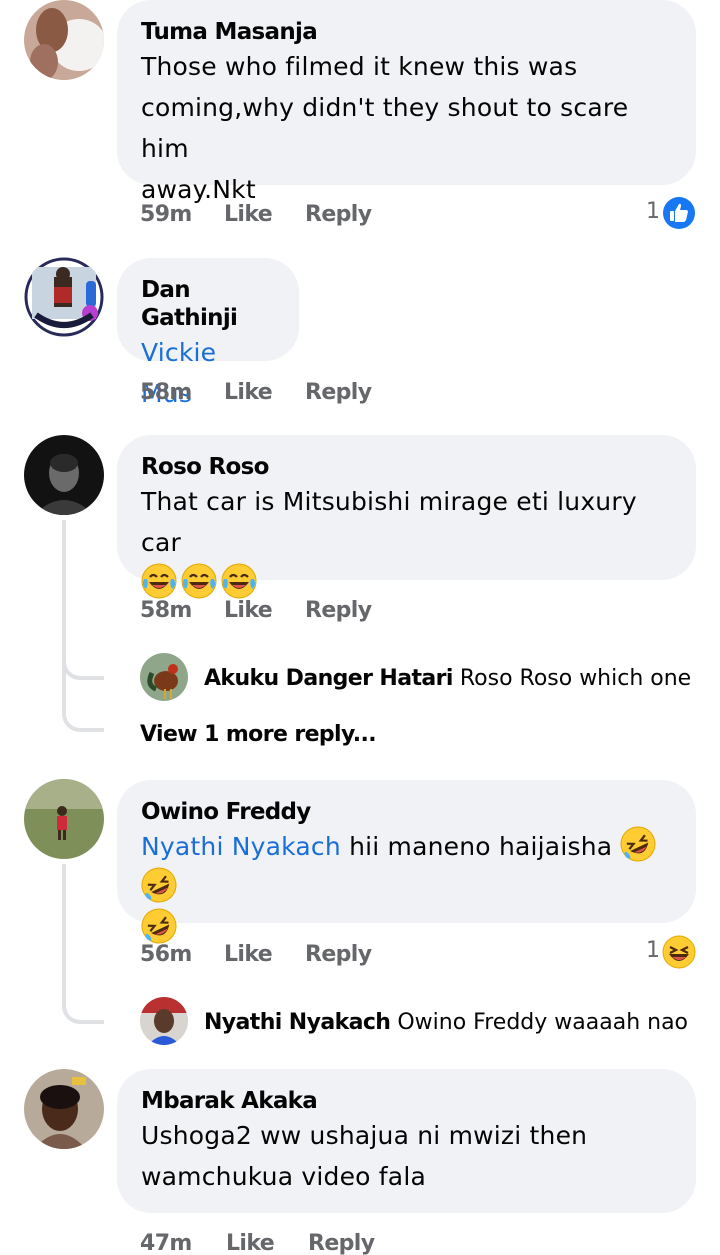 The width and height of the screenshot is (720, 1255). Describe the element at coordinates (297, 1022) in the screenshot. I see `reply-author: Nyathi Nyakach` at that location.